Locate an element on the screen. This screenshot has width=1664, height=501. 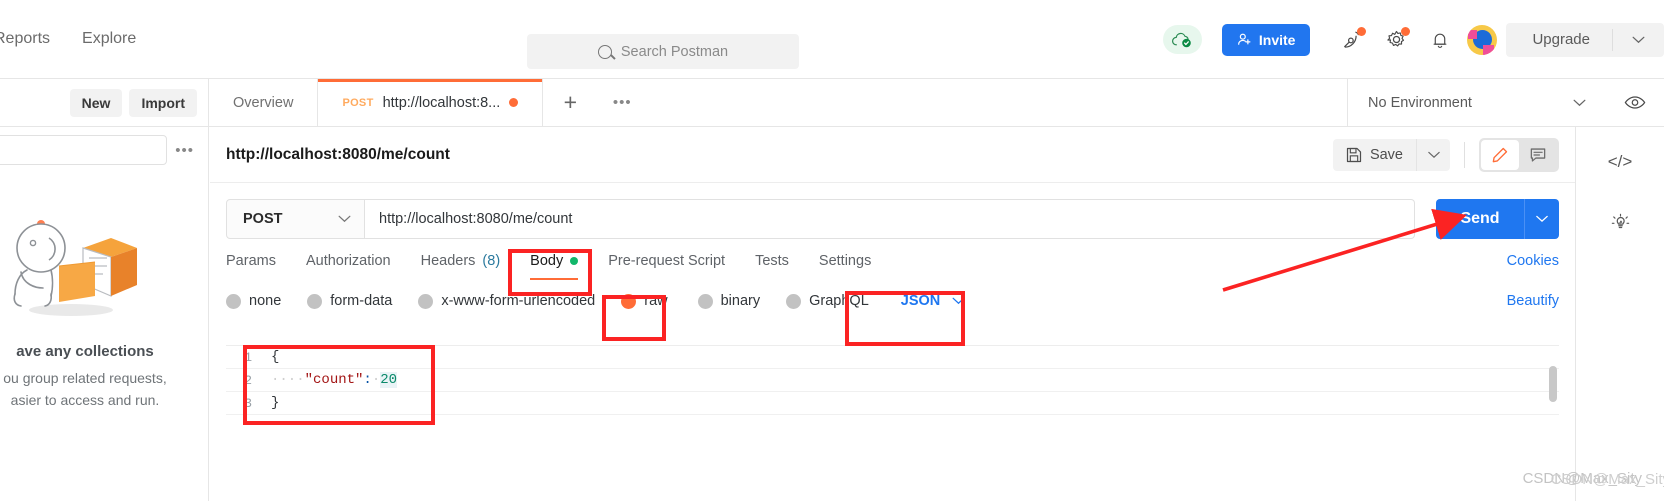
body-type-raw: raw is located at coordinates (644, 301).